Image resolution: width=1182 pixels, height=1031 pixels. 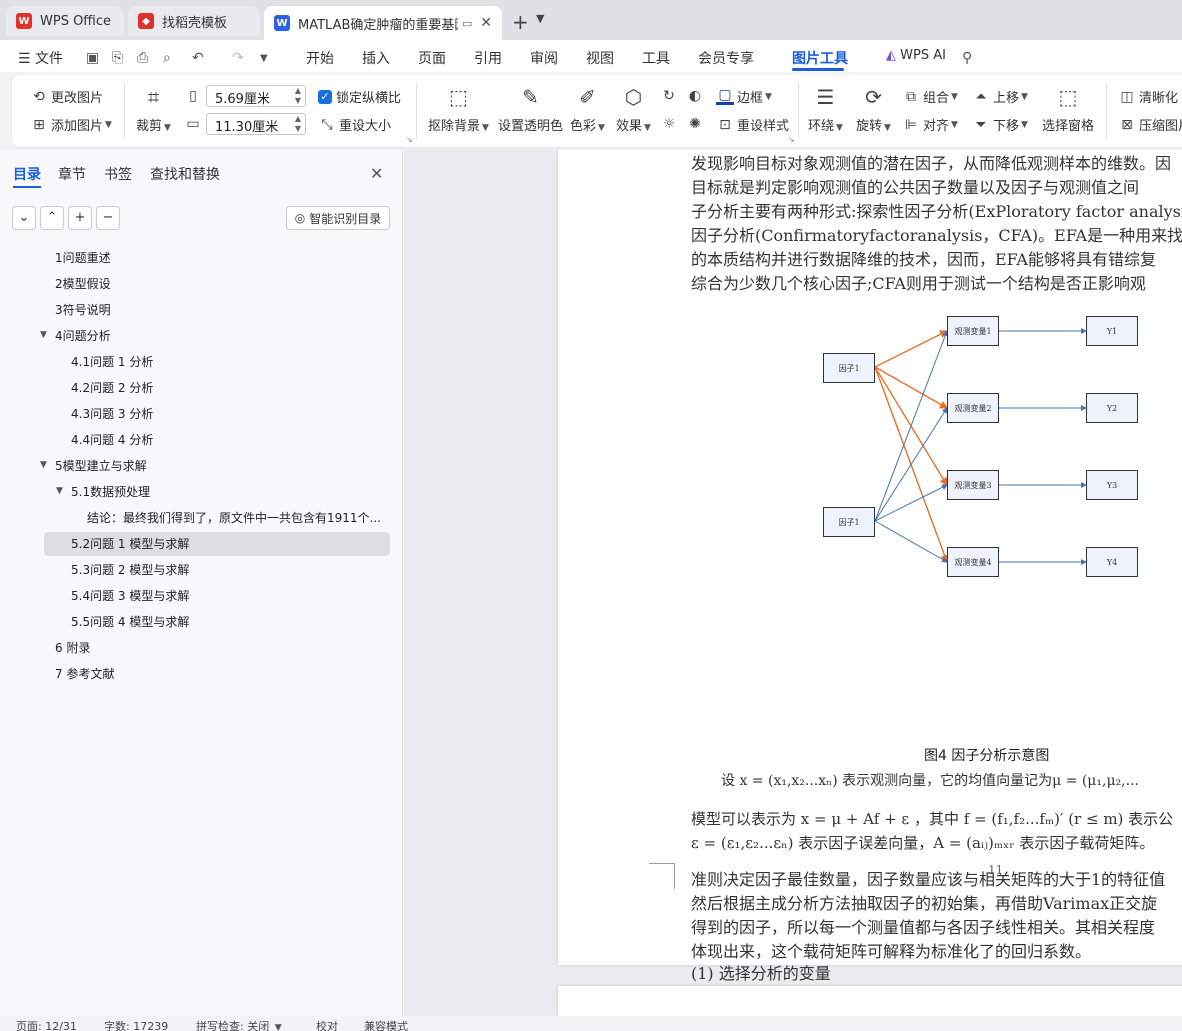 I want to click on tab-toc: 目录, so click(x=27, y=174).